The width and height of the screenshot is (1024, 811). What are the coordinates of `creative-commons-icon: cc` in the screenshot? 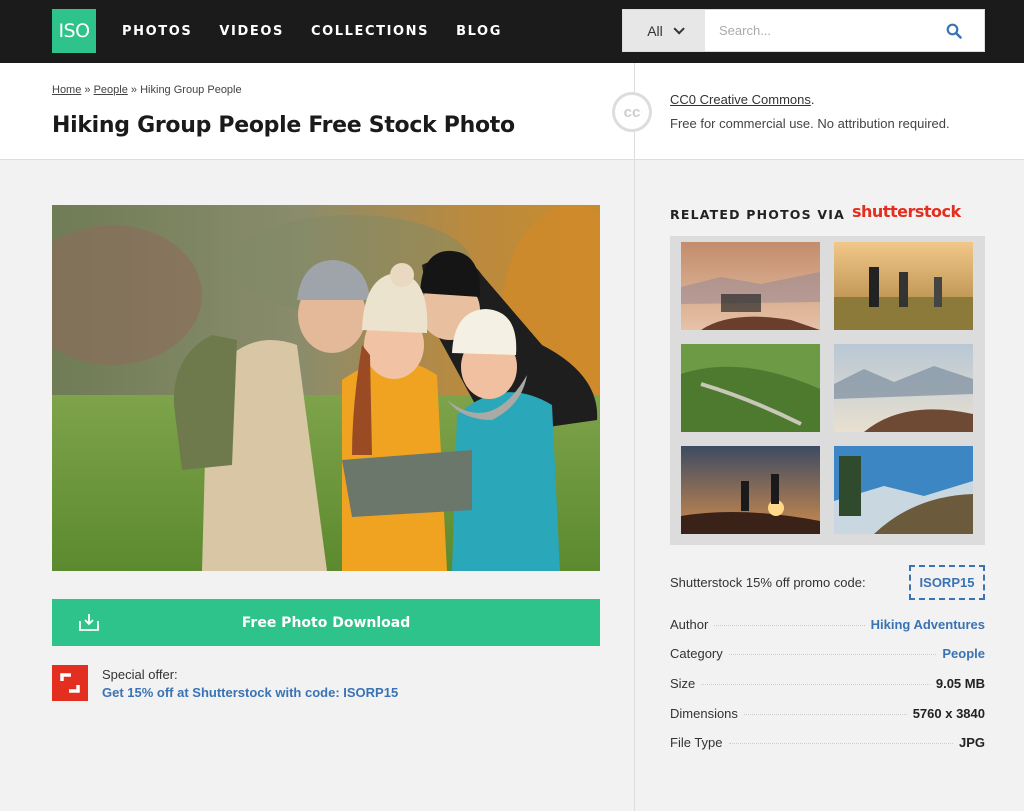 It's located at (632, 112).